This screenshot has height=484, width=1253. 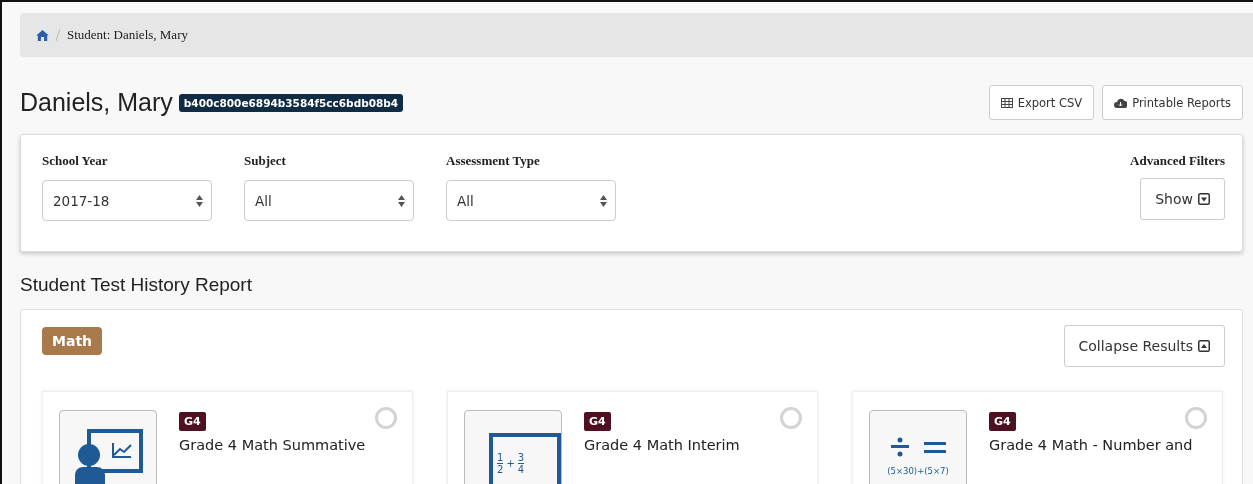 I want to click on assessment-card: G4 Grade 4 Math Summative, so click(x=227, y=437).